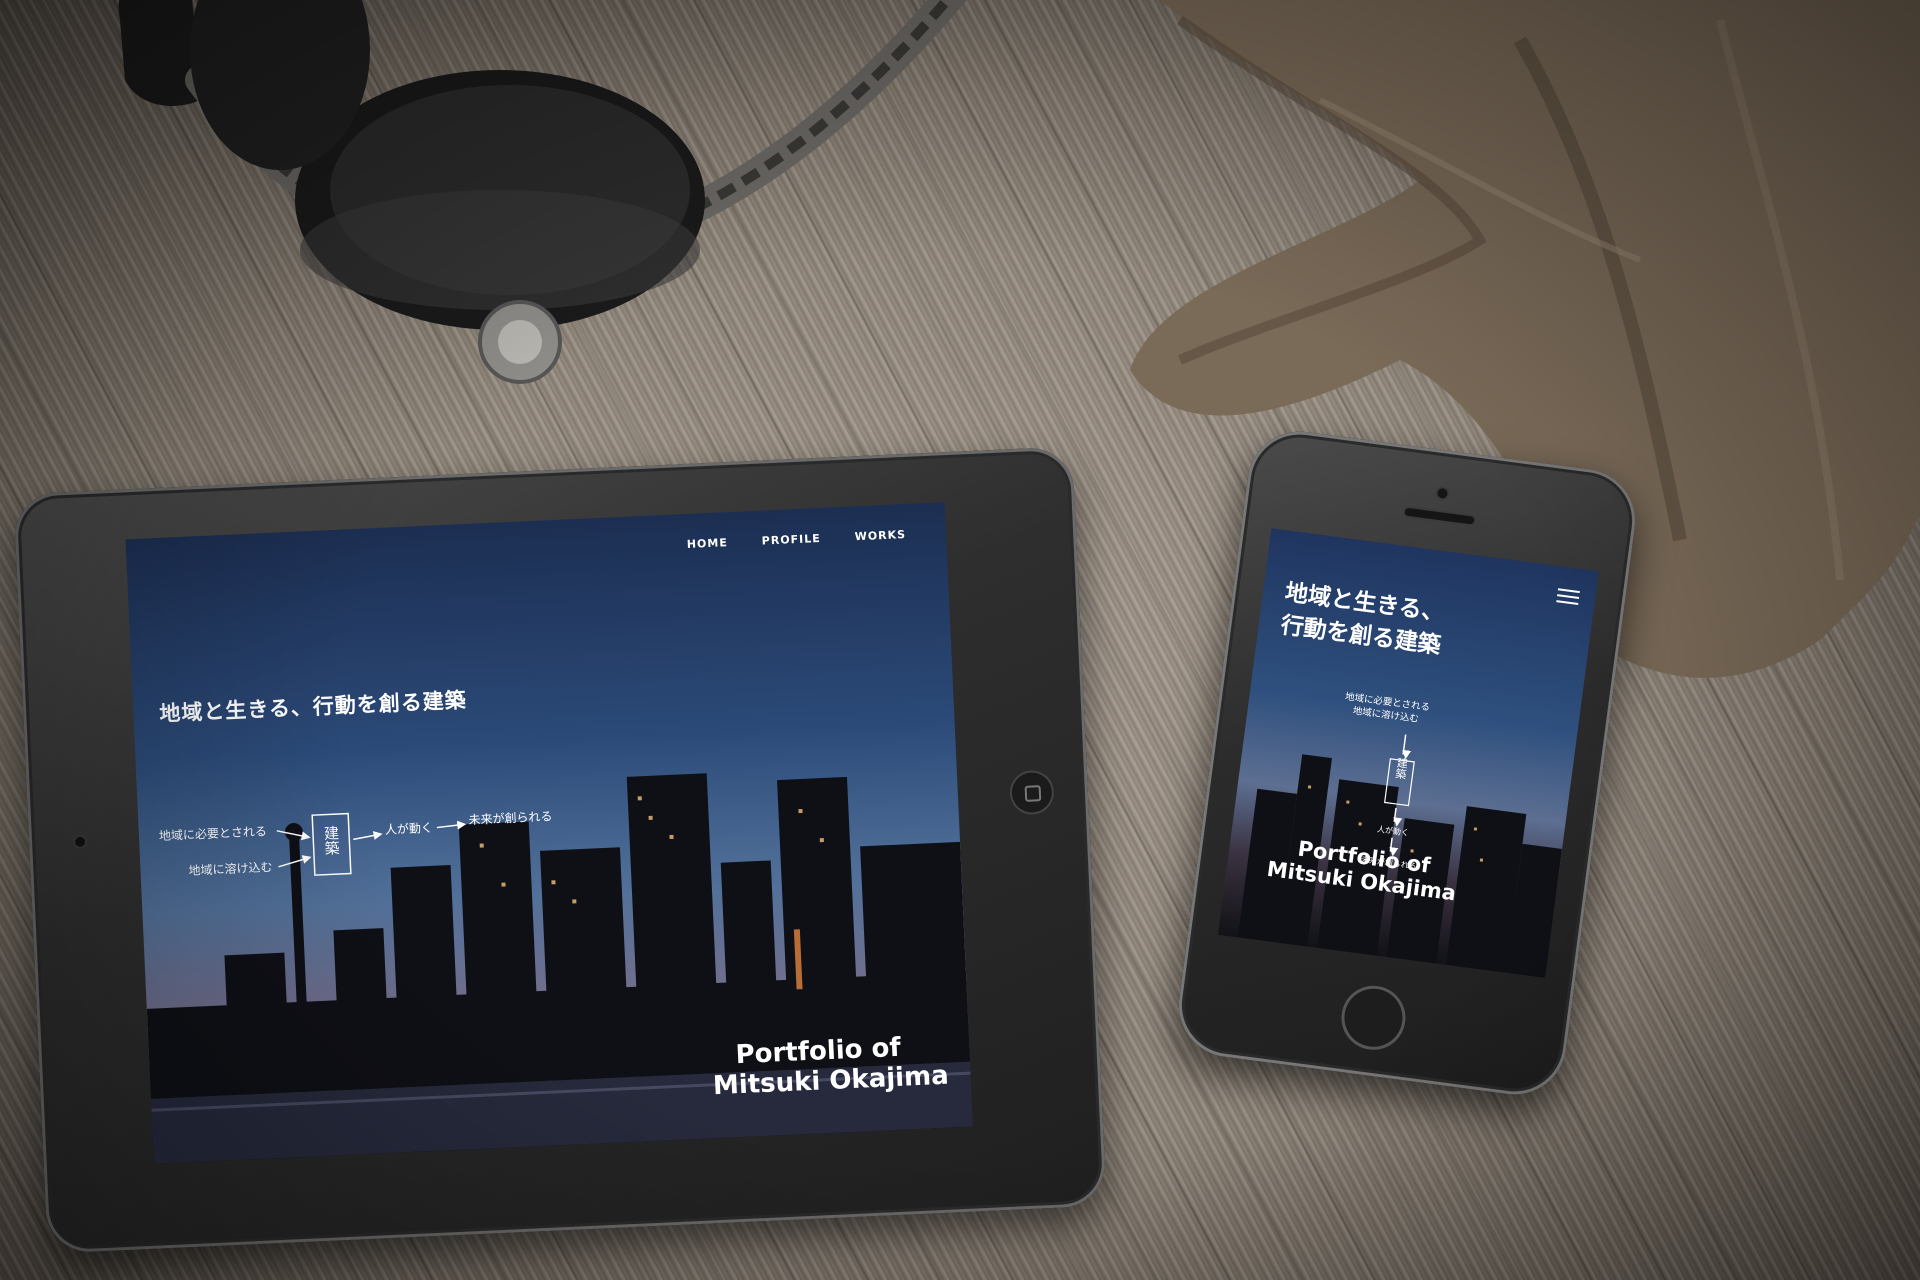  What do you see at coordinates (230, 868) in the screenshot?
I see `flow-input-bottom: 地域に溶け込む` at bounding box center [230, 868].